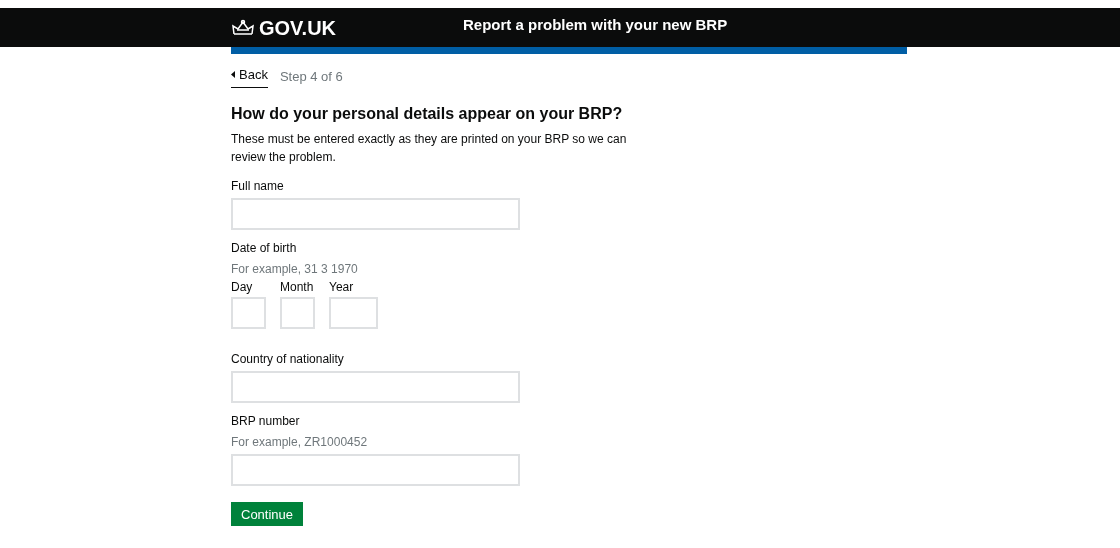 This screenshot has height=548, width=1120. Describe the element at coordinates (300, 441) in the screenshot. I see `hint-text: For example, ZR1000452` at that location.